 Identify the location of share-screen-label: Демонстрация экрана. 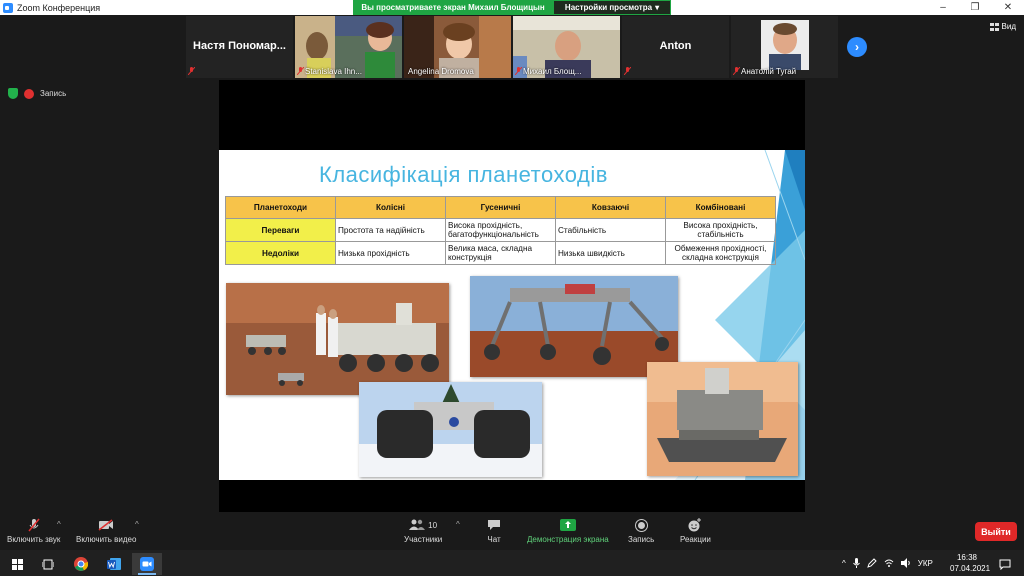
(568, 539).